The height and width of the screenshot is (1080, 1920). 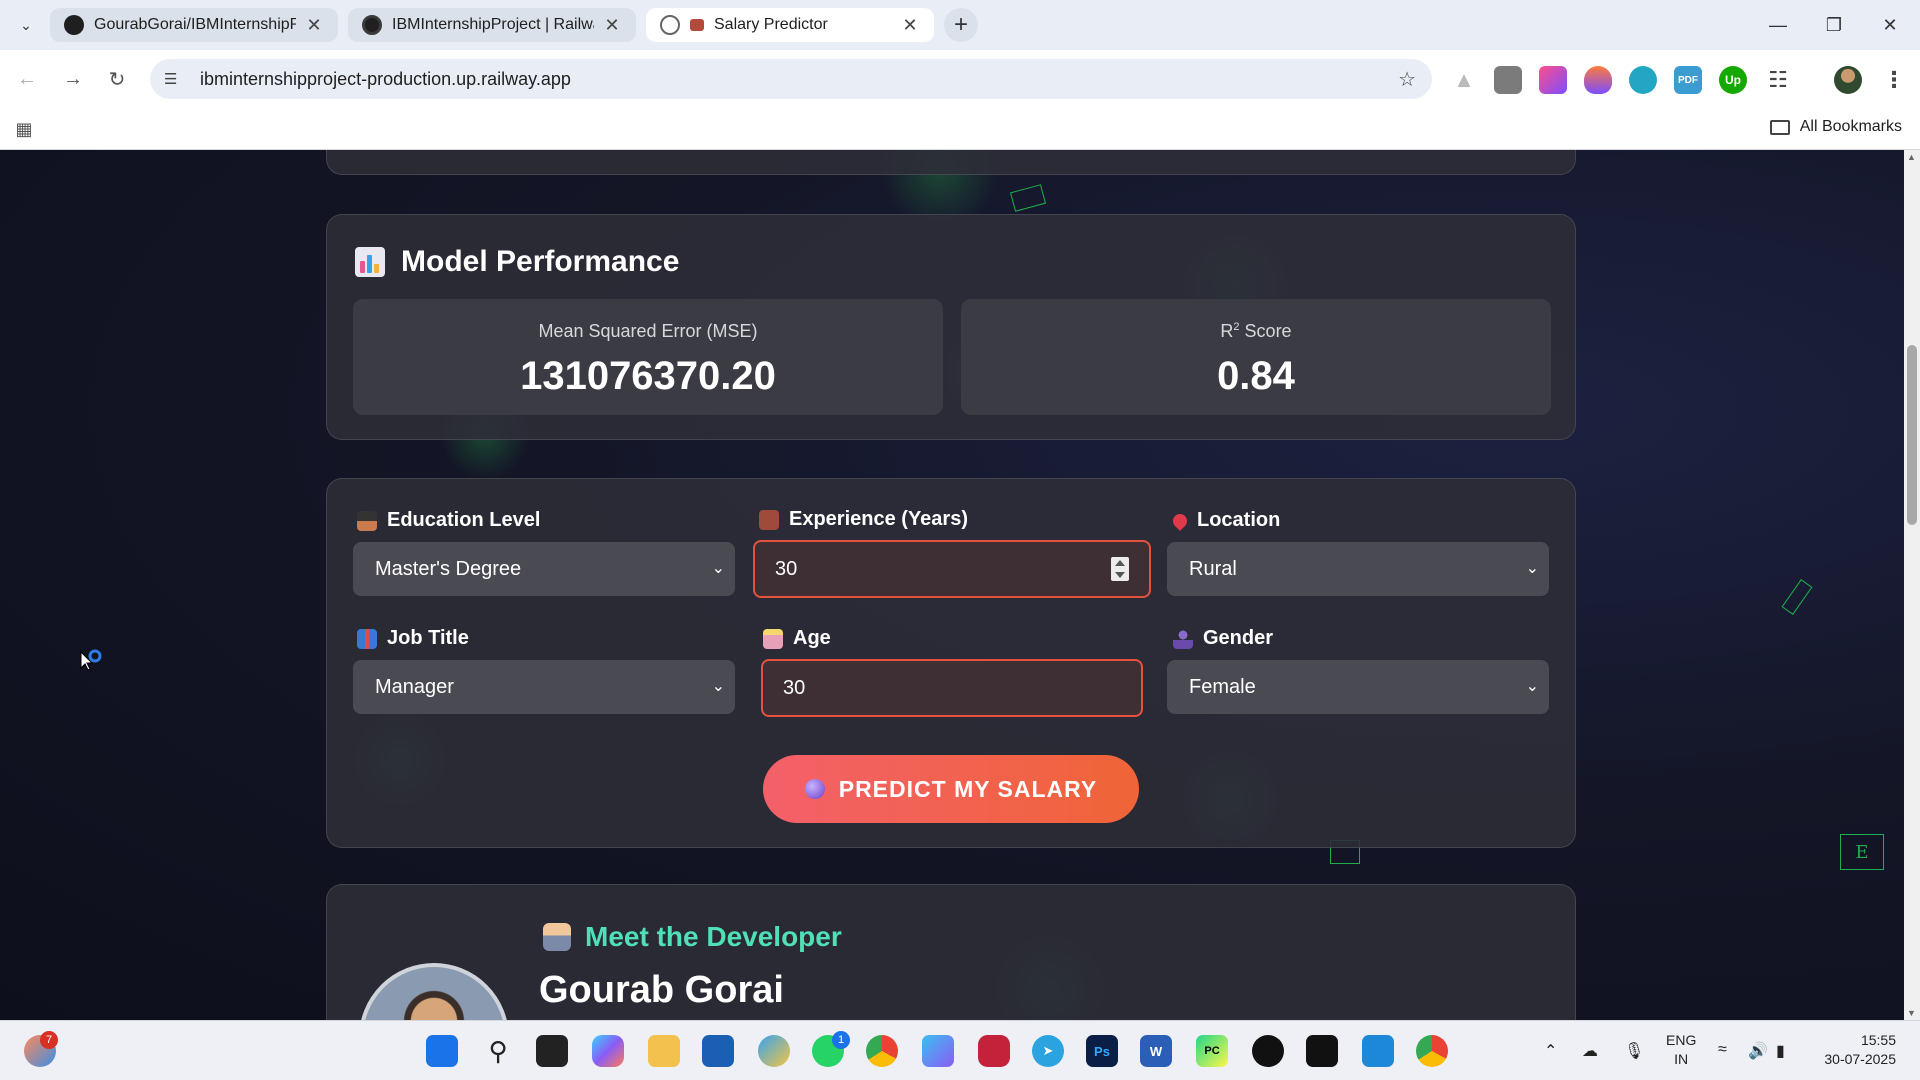 What do you see at coordinates (1688, 80) in the screenshot?
I see `extension-pdf-icon: PDF` at bounding box center [1688, 80].